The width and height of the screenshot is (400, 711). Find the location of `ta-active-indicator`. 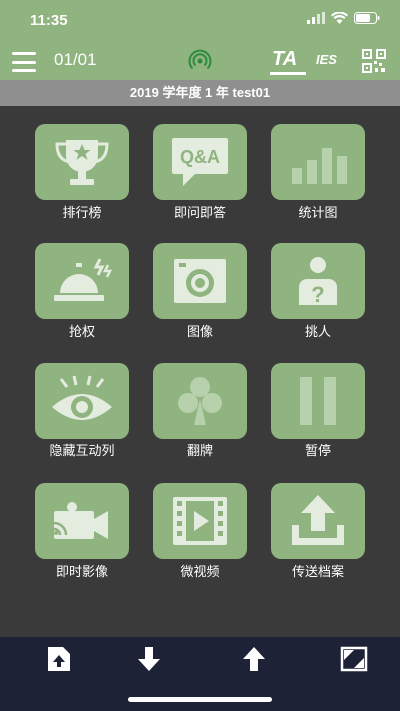

ta-active-indicator is located at coordinates (288, 73).